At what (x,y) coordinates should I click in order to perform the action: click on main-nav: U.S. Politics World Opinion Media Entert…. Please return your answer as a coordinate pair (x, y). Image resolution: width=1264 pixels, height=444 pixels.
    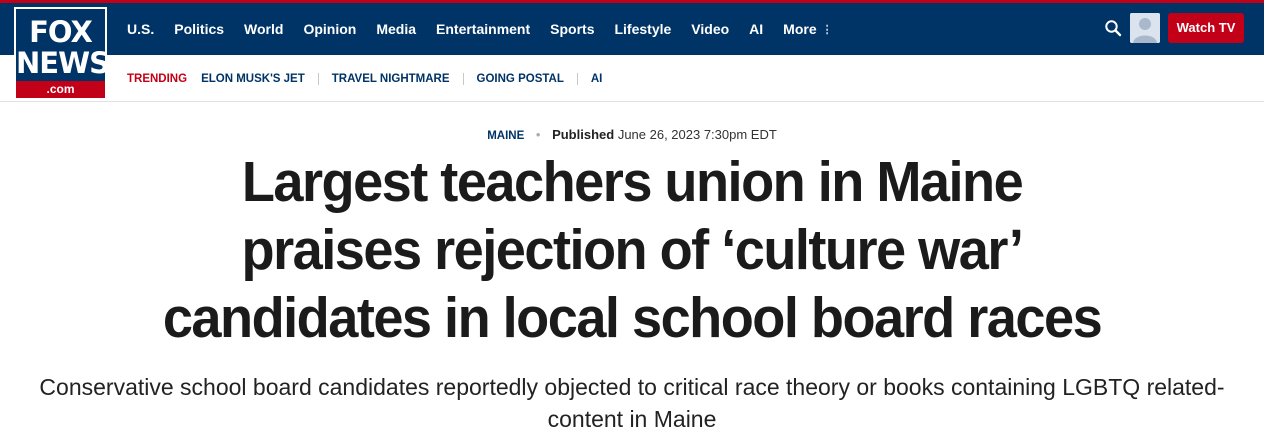
    Looking at the image, I should click on (490, 29).